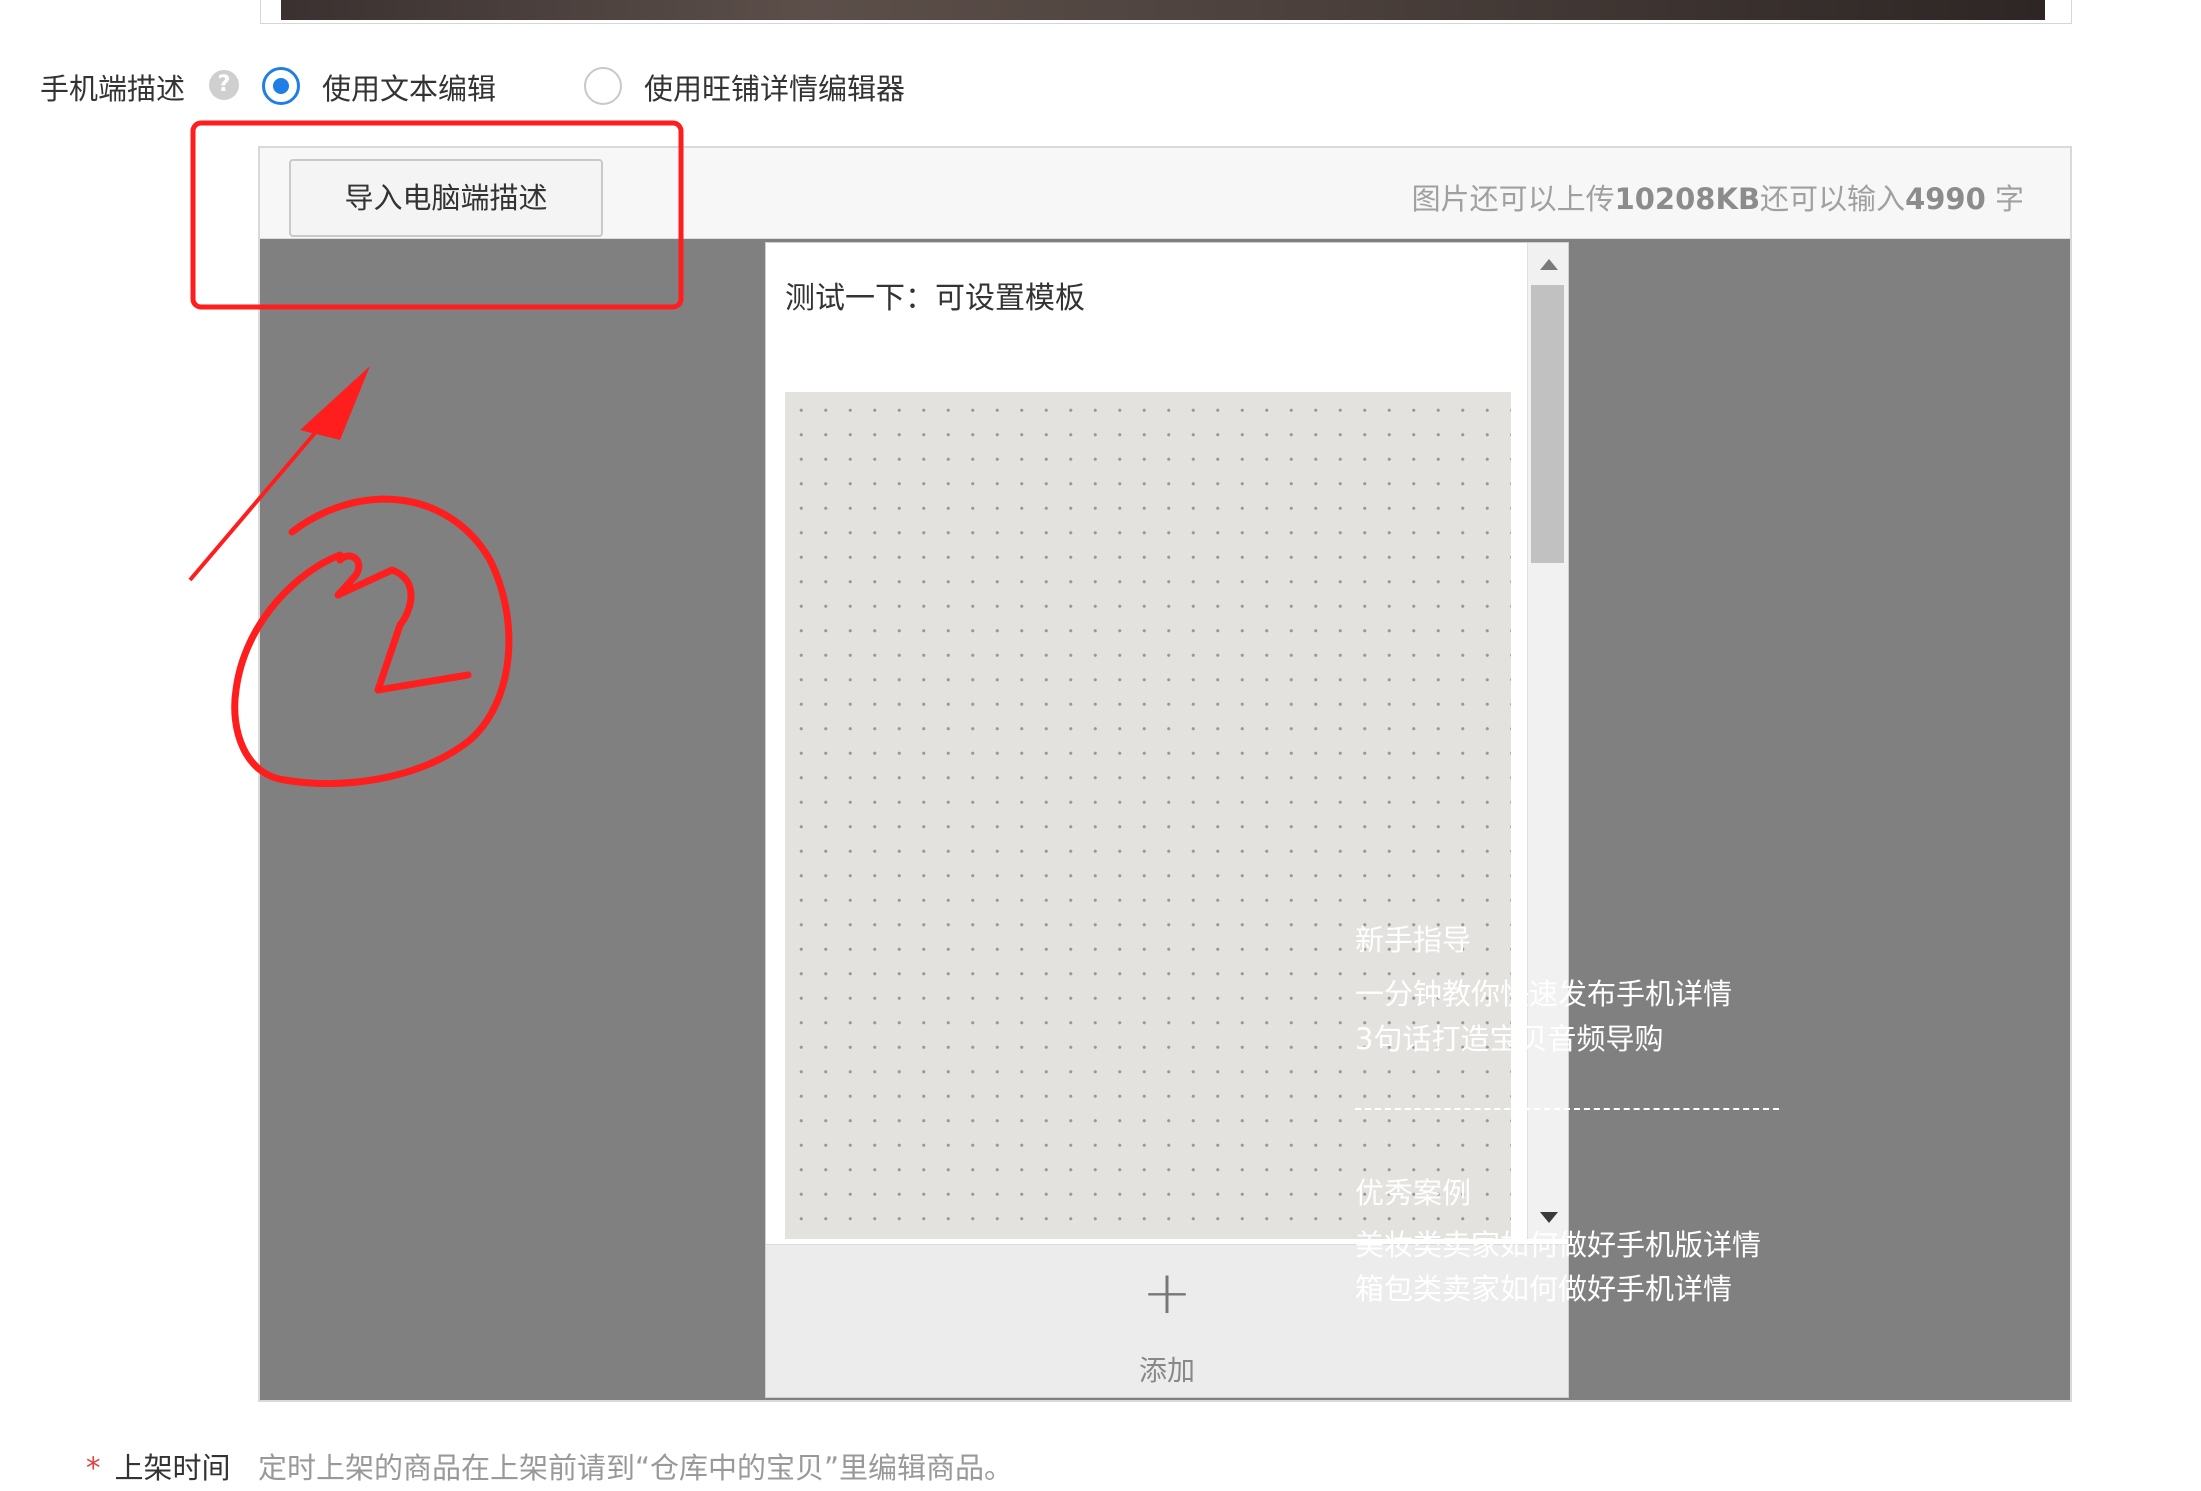 Image resolution: width=2201 pixels, height=1491 pixels. I want to click on import-pc-desc-button: 导入电脑端描述, so click(446, 198).